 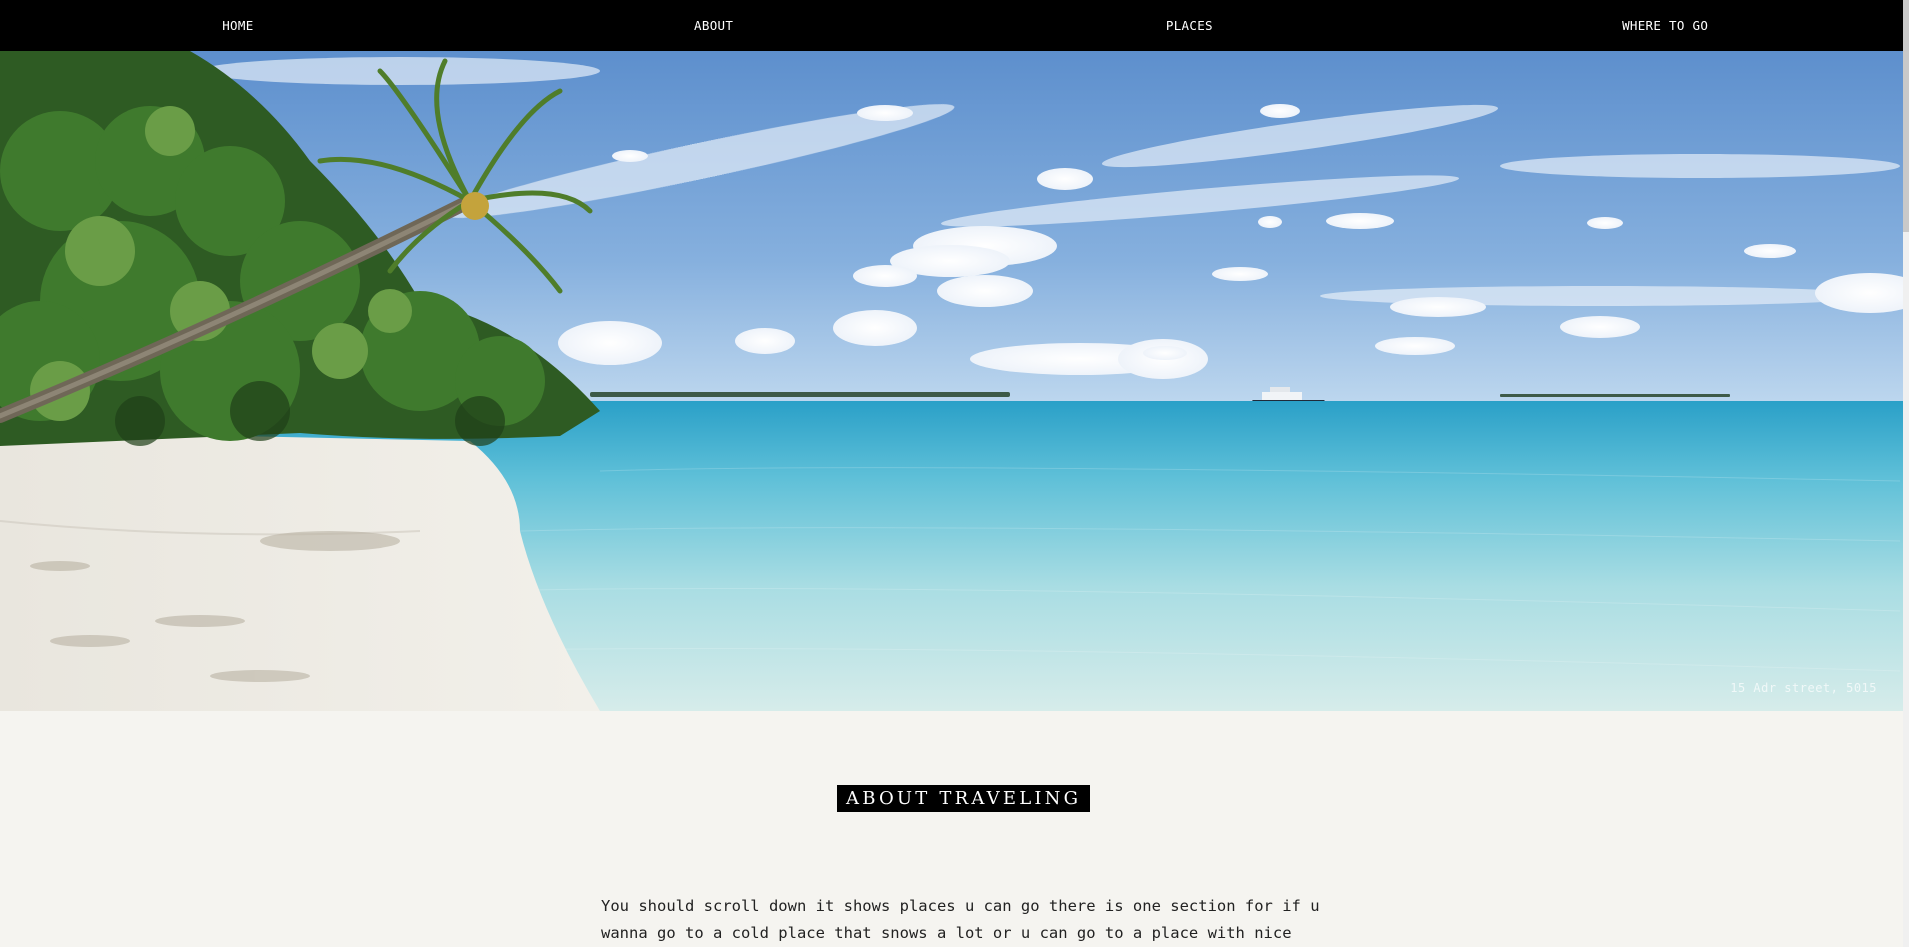 I want to click on about-traveling-heading: ABOUT TRAVELING, so click(x=964, y=798).